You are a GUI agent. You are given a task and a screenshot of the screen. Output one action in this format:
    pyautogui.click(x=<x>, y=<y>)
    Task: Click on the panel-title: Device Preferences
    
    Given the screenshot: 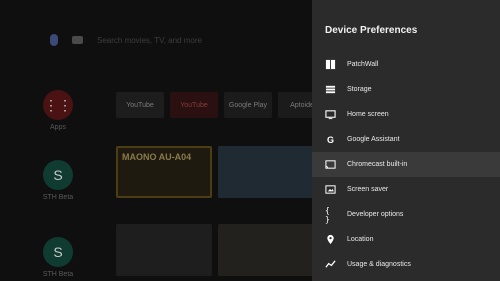 What is the action you would take?
    pyautogui.click(x=371, y=30)
    